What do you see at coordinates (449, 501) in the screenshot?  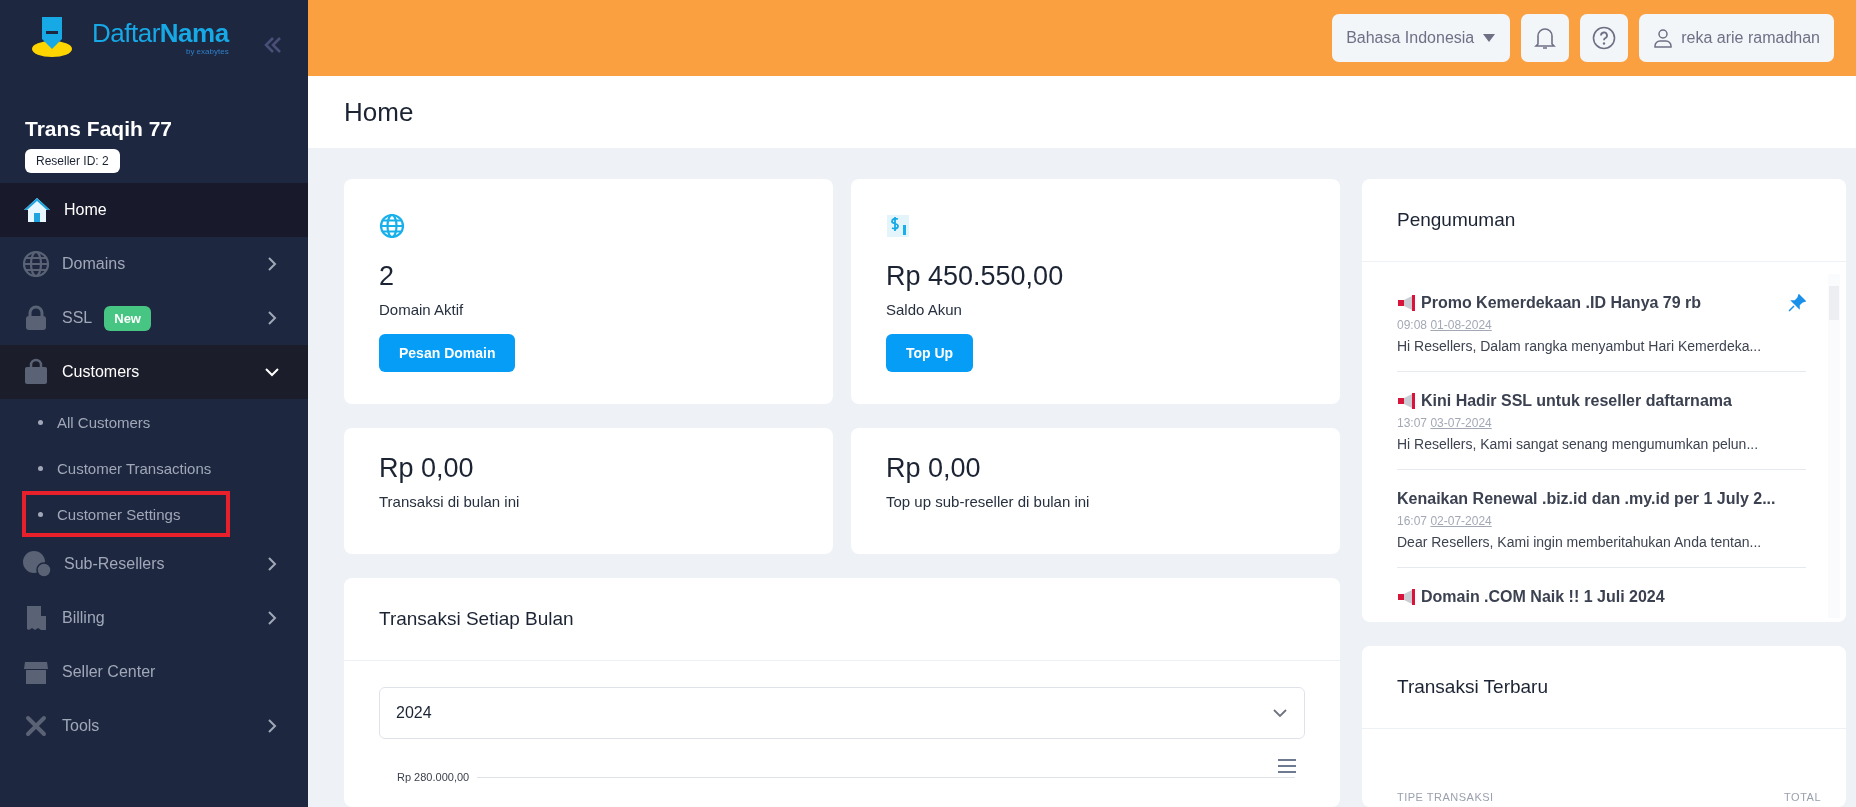 I see `stat-label: Transaksi di bulan ini` at bounding box center [449, 501].